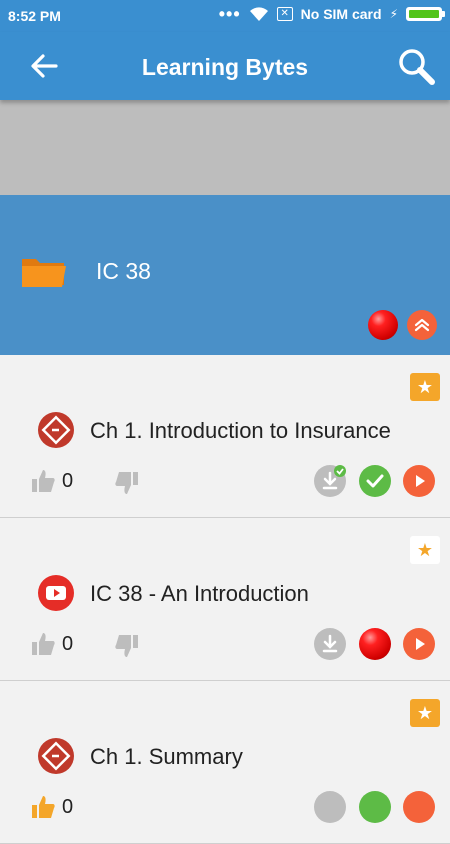 This screenshot has width=450, height=844. I want to click on item-title: IC 38 - An Introduction, so click(199, 593).